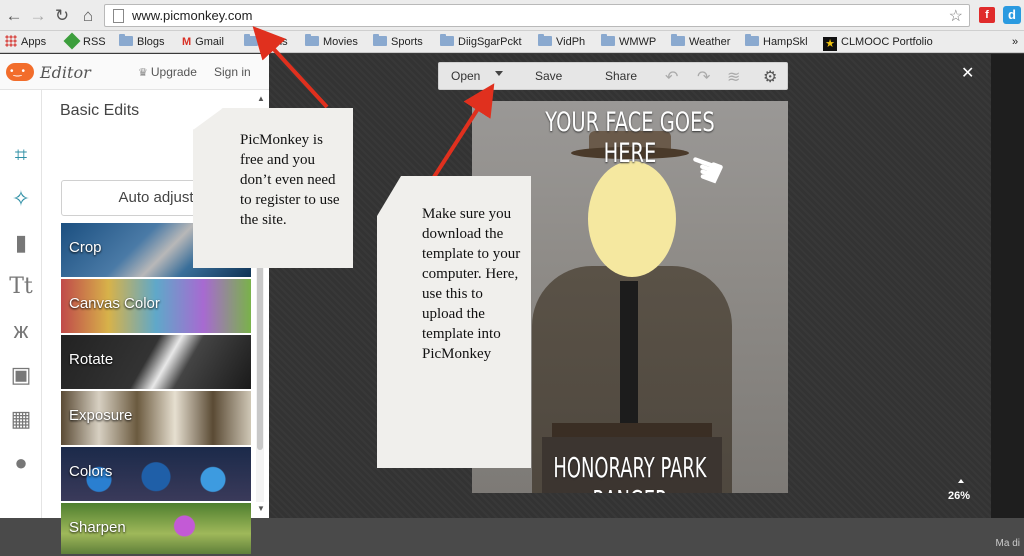  Describe the element at coordinates (465, 76) in the screenshot. I see `open-button: Open` at that location.